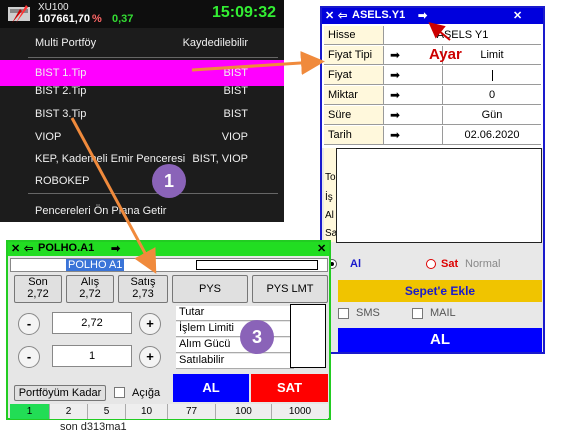 This screenshot has width=582, height=434. Describe the element at coordinates (354, 75) in the screenshot. I see `form-label: Fiyat` at that location.